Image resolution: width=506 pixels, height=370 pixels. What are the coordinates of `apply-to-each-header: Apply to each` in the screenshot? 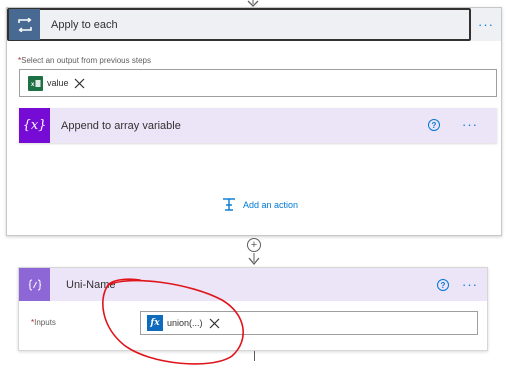 It's located at (239, 24).